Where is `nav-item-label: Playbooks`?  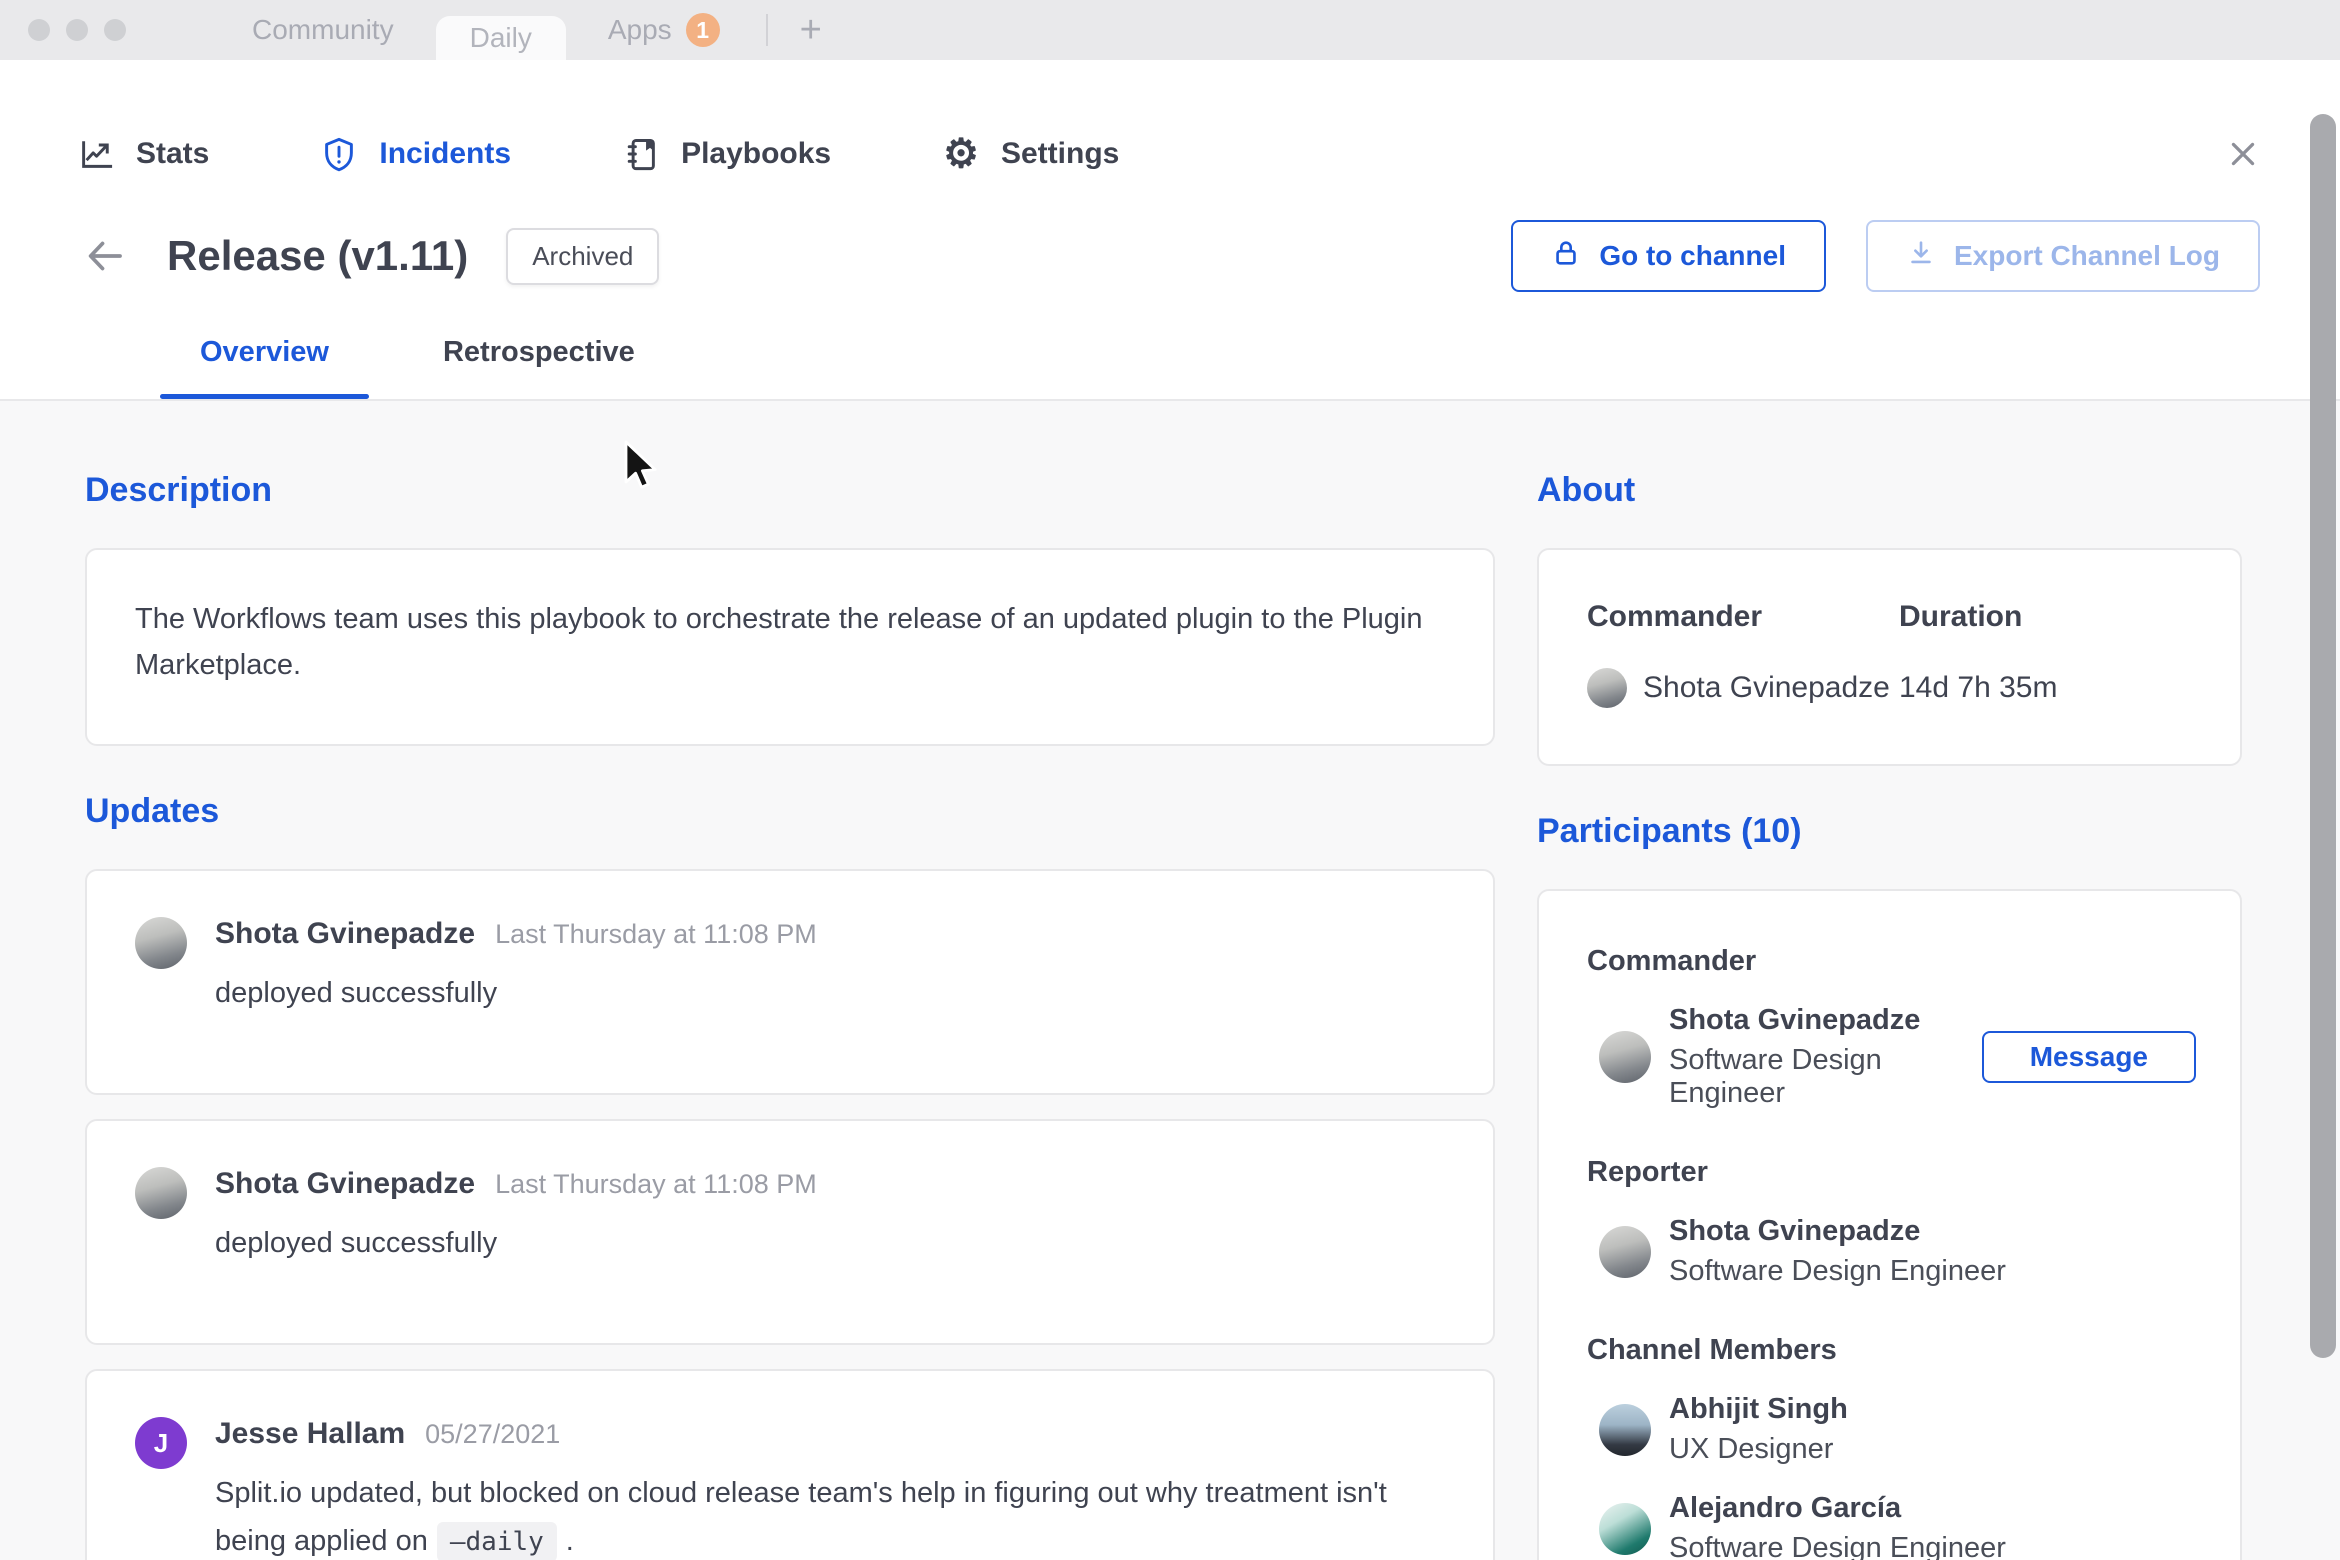 nav-item-label: Playbooks is located at coordinates (756, 153).